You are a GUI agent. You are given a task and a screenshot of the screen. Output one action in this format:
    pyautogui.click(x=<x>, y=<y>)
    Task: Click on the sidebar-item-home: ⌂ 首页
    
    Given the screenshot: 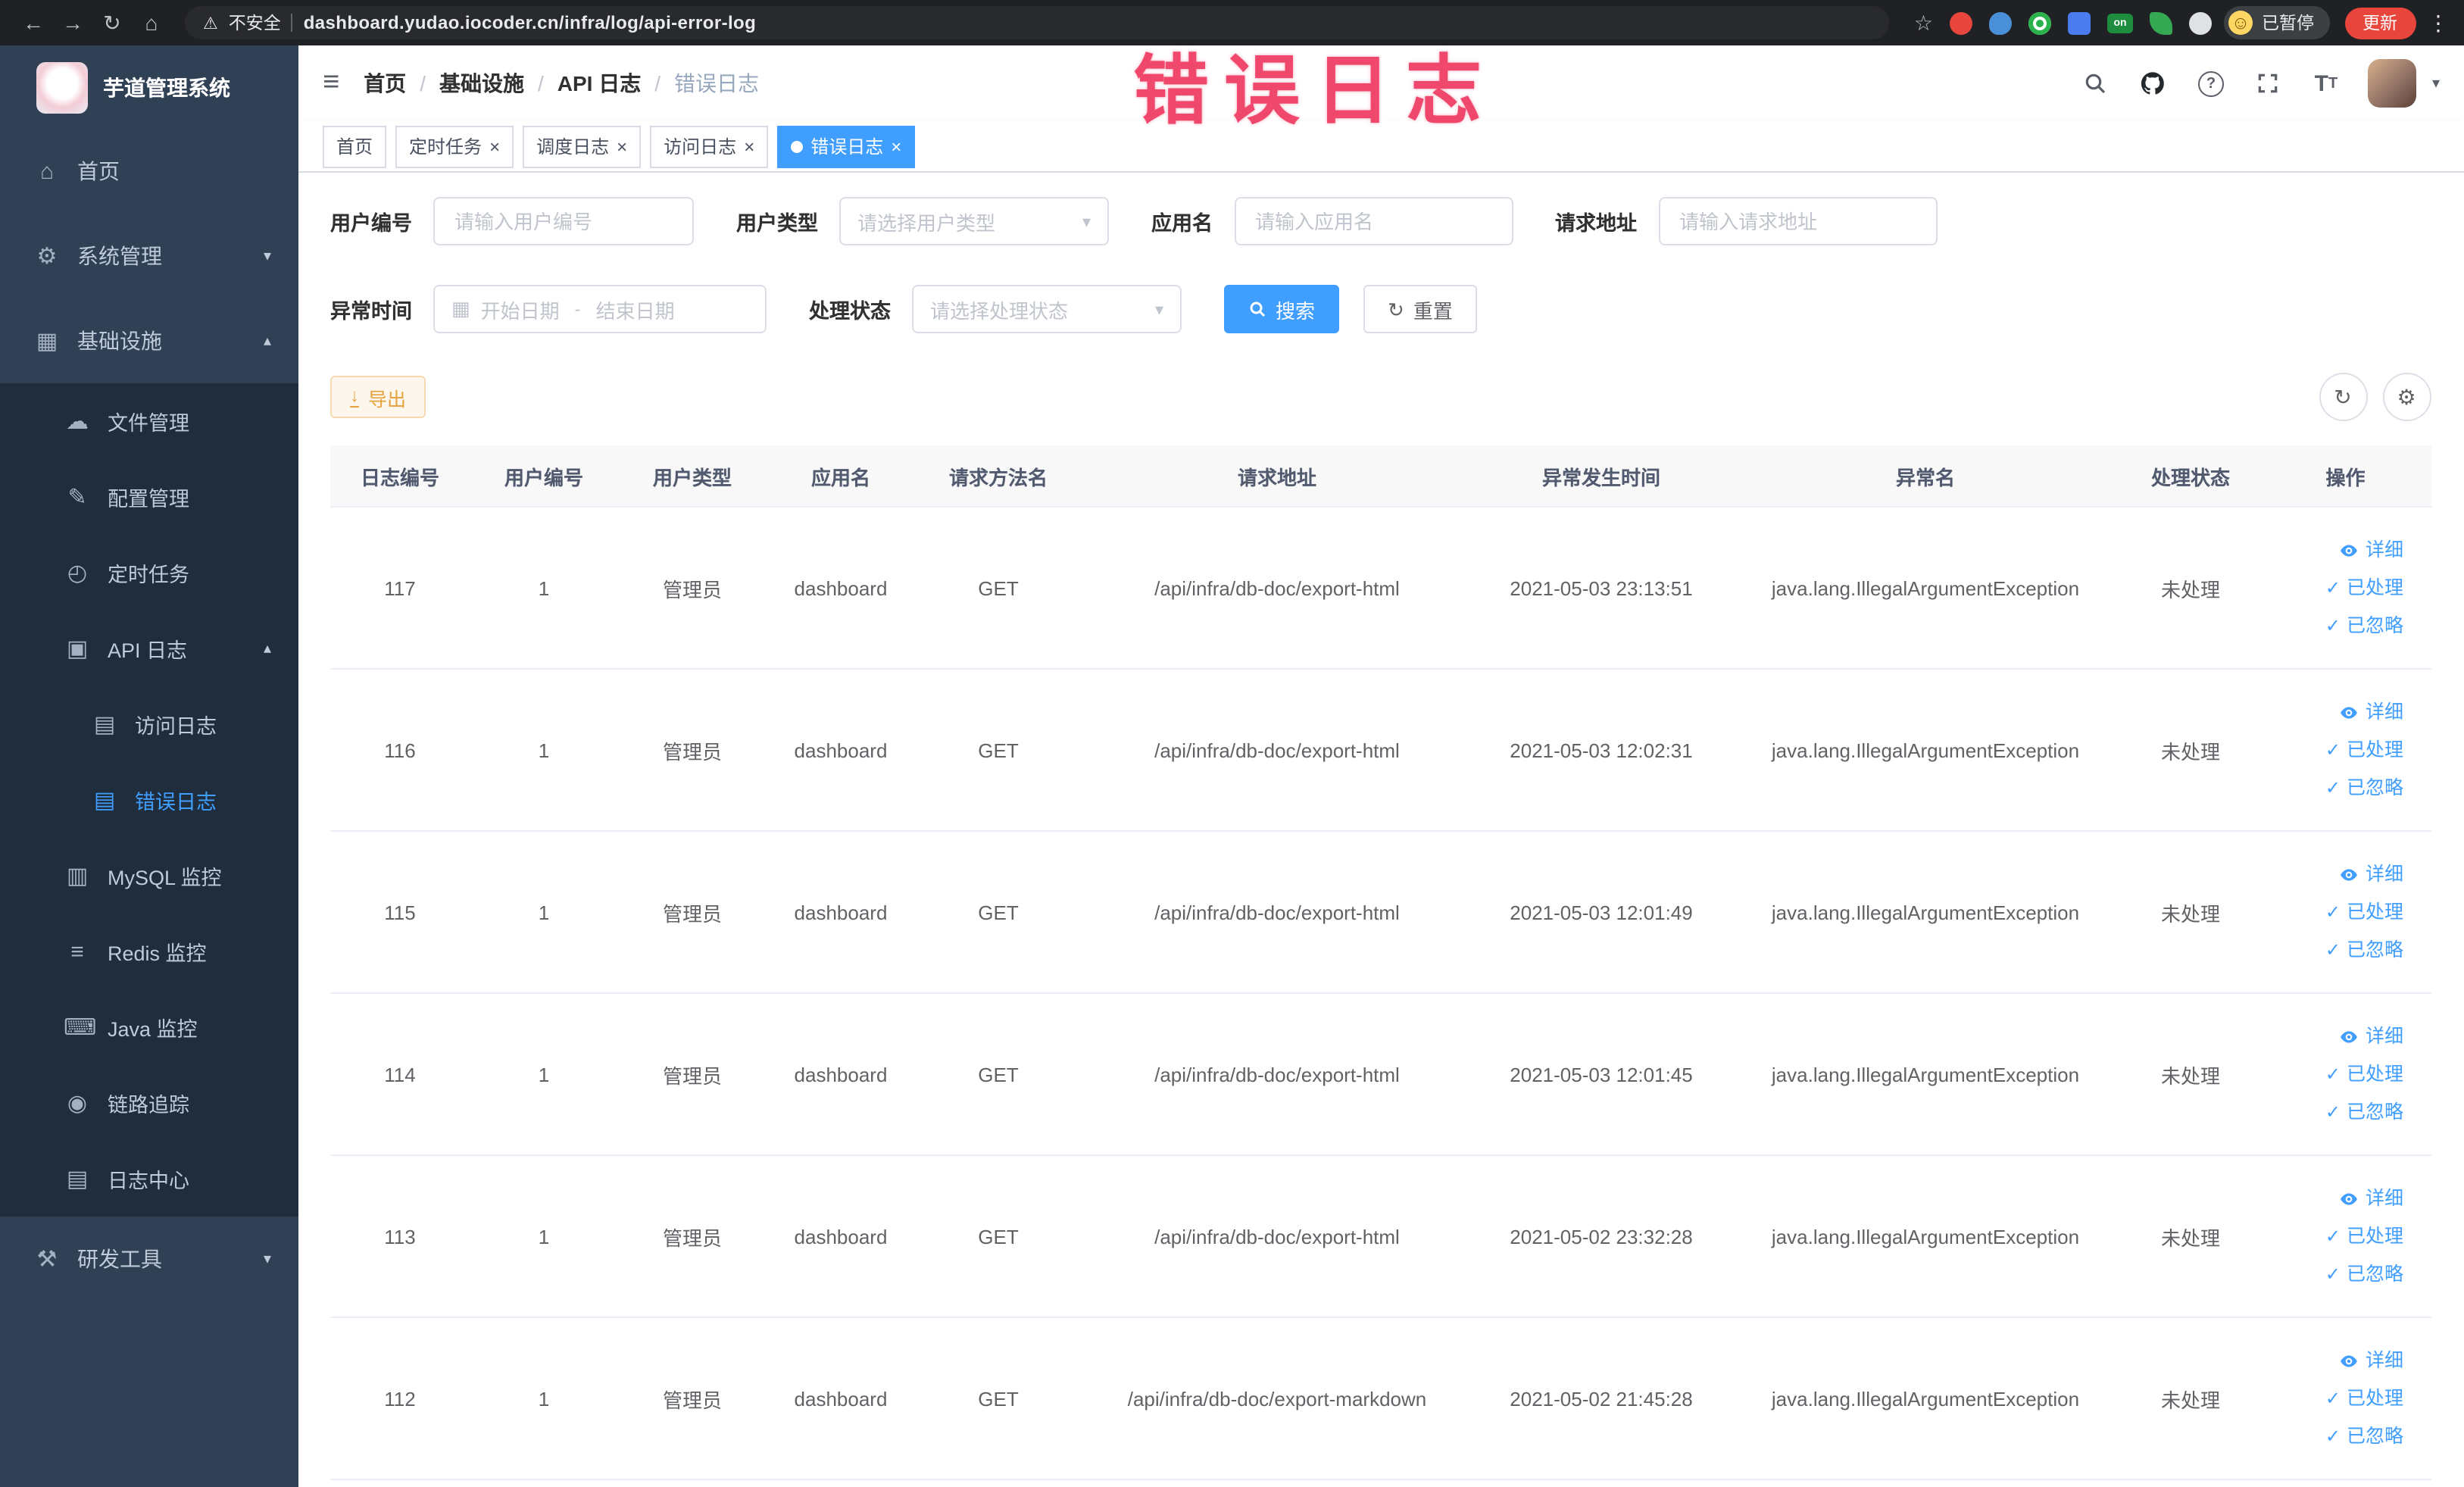 What is the action you would take?
    pyautogui.click(x=149, y=171)
    